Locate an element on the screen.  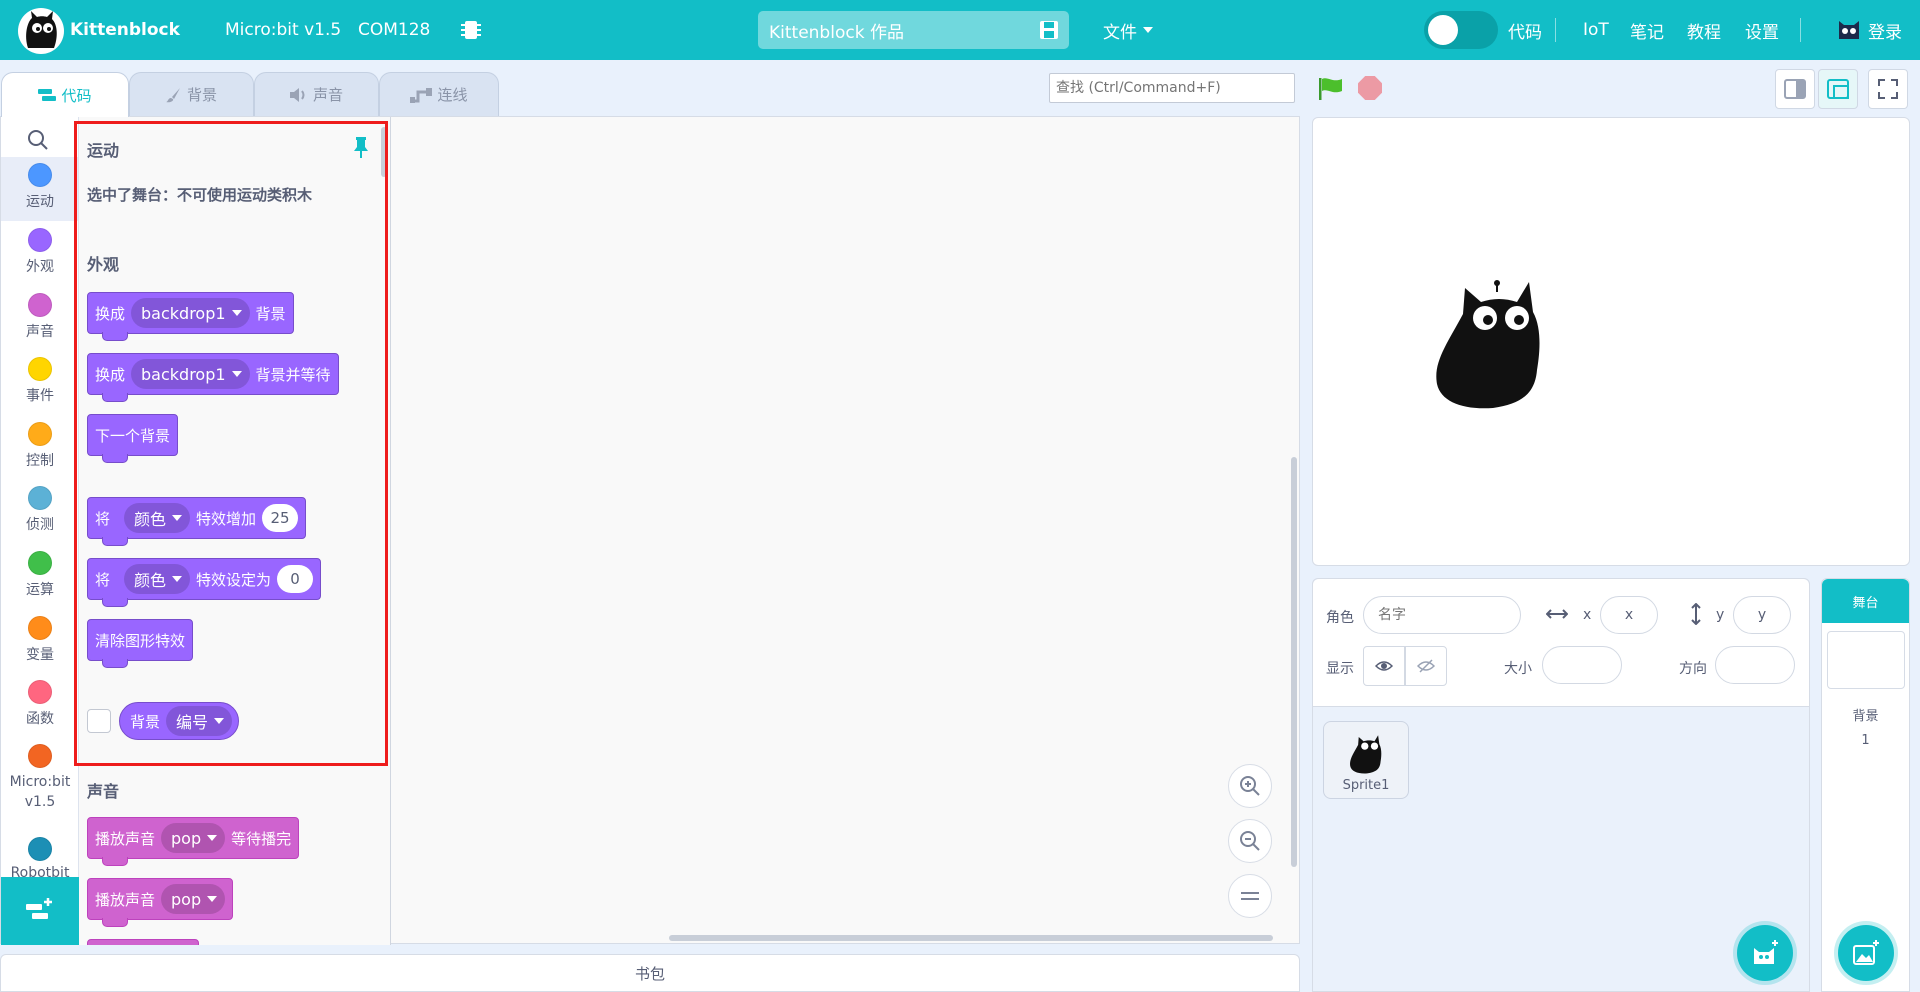
toggle-knob is located at coordinates (1443, 30).